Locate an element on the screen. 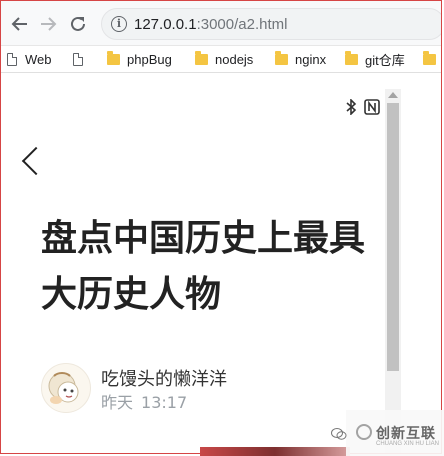 Image resolution: width=444 pixels, height=456 pixels. avatar is located at coordinates (66, 388).